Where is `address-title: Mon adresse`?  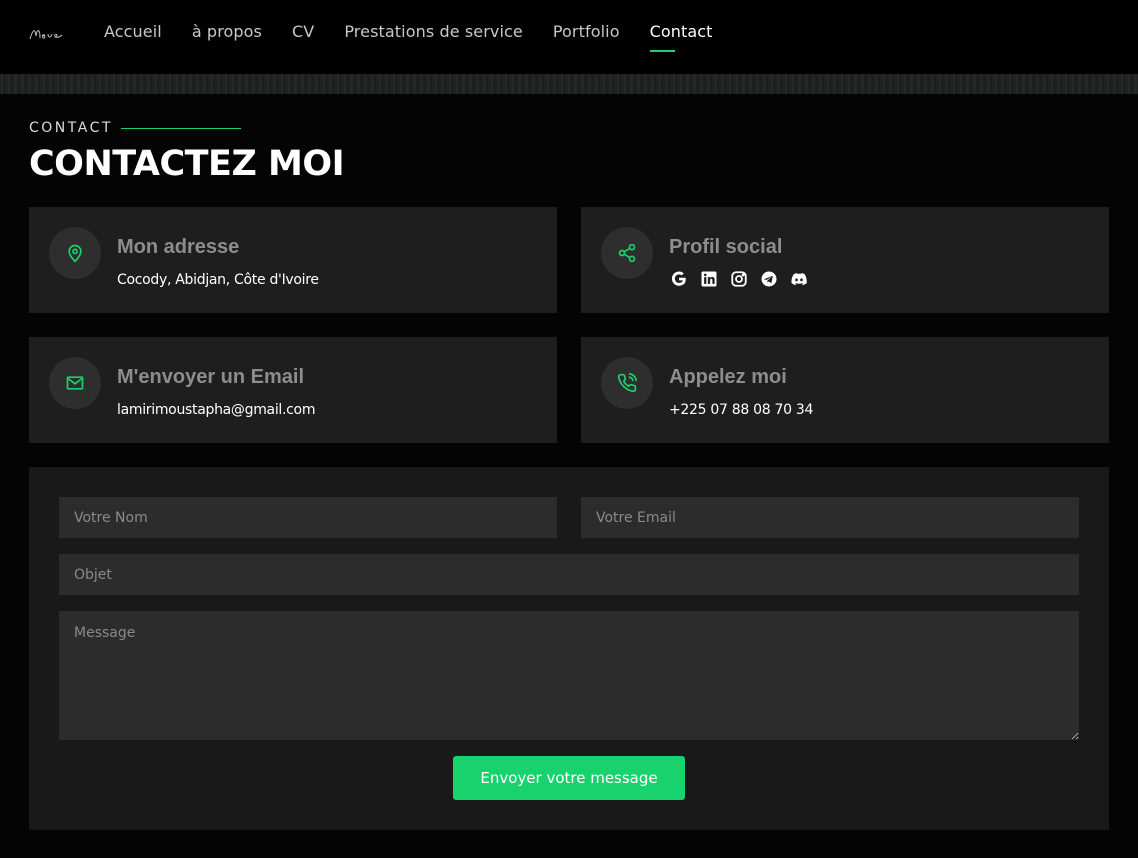
address-title: Mon adresse is located at coordinates (178, 247).